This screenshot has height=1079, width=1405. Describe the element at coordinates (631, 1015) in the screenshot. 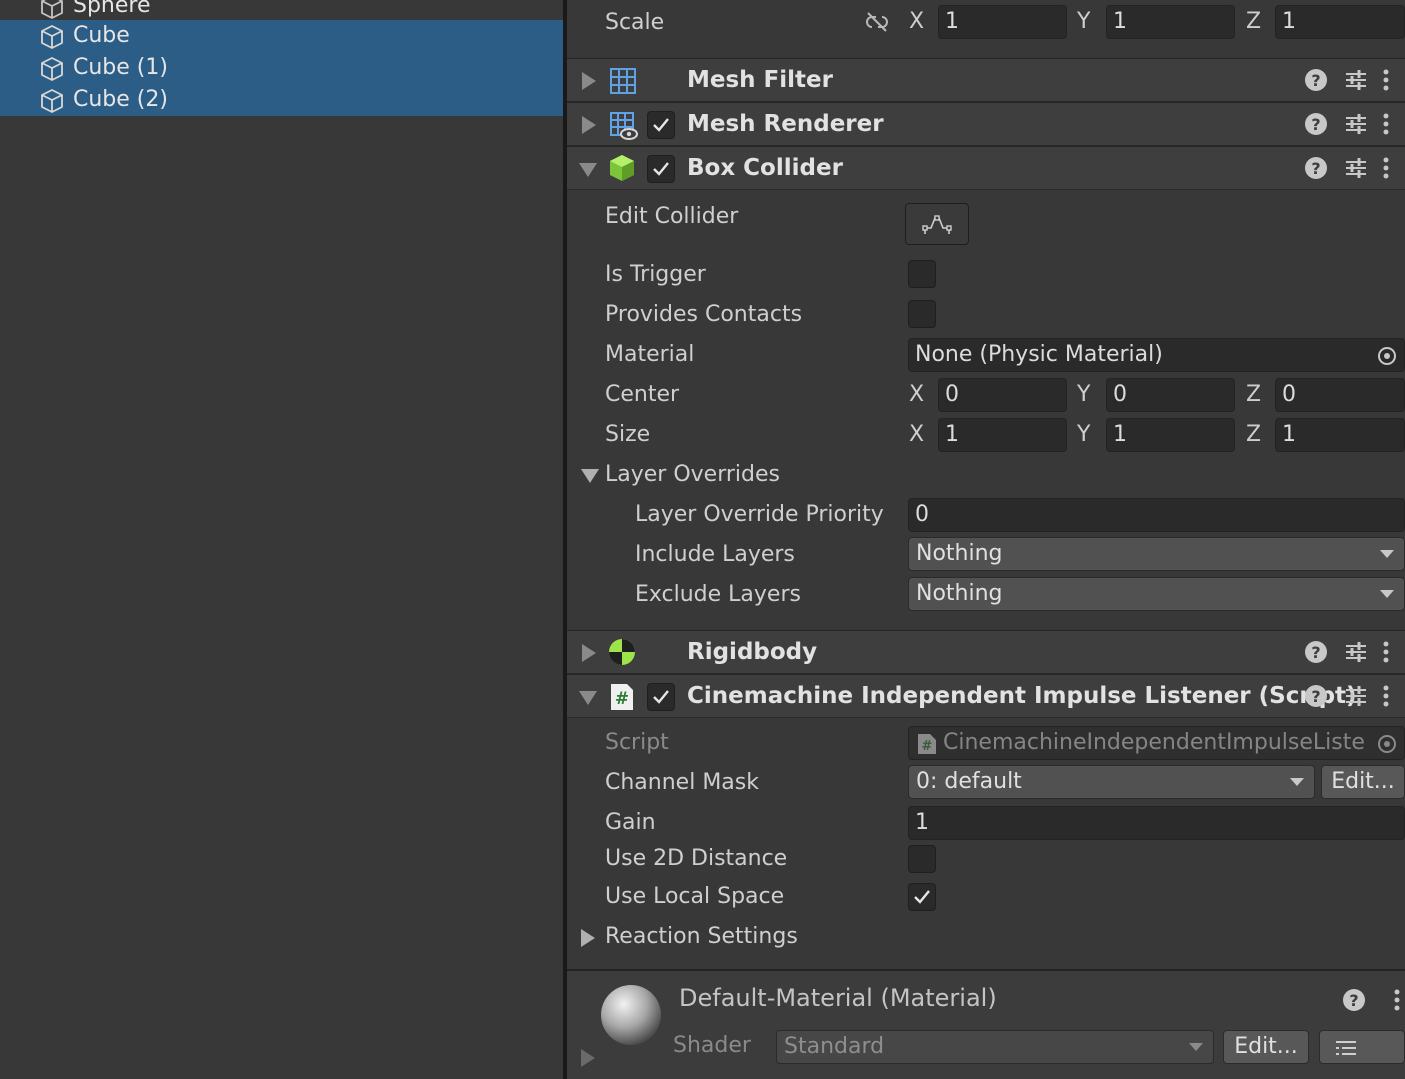

I see `sphere-preview-icon` at that location.